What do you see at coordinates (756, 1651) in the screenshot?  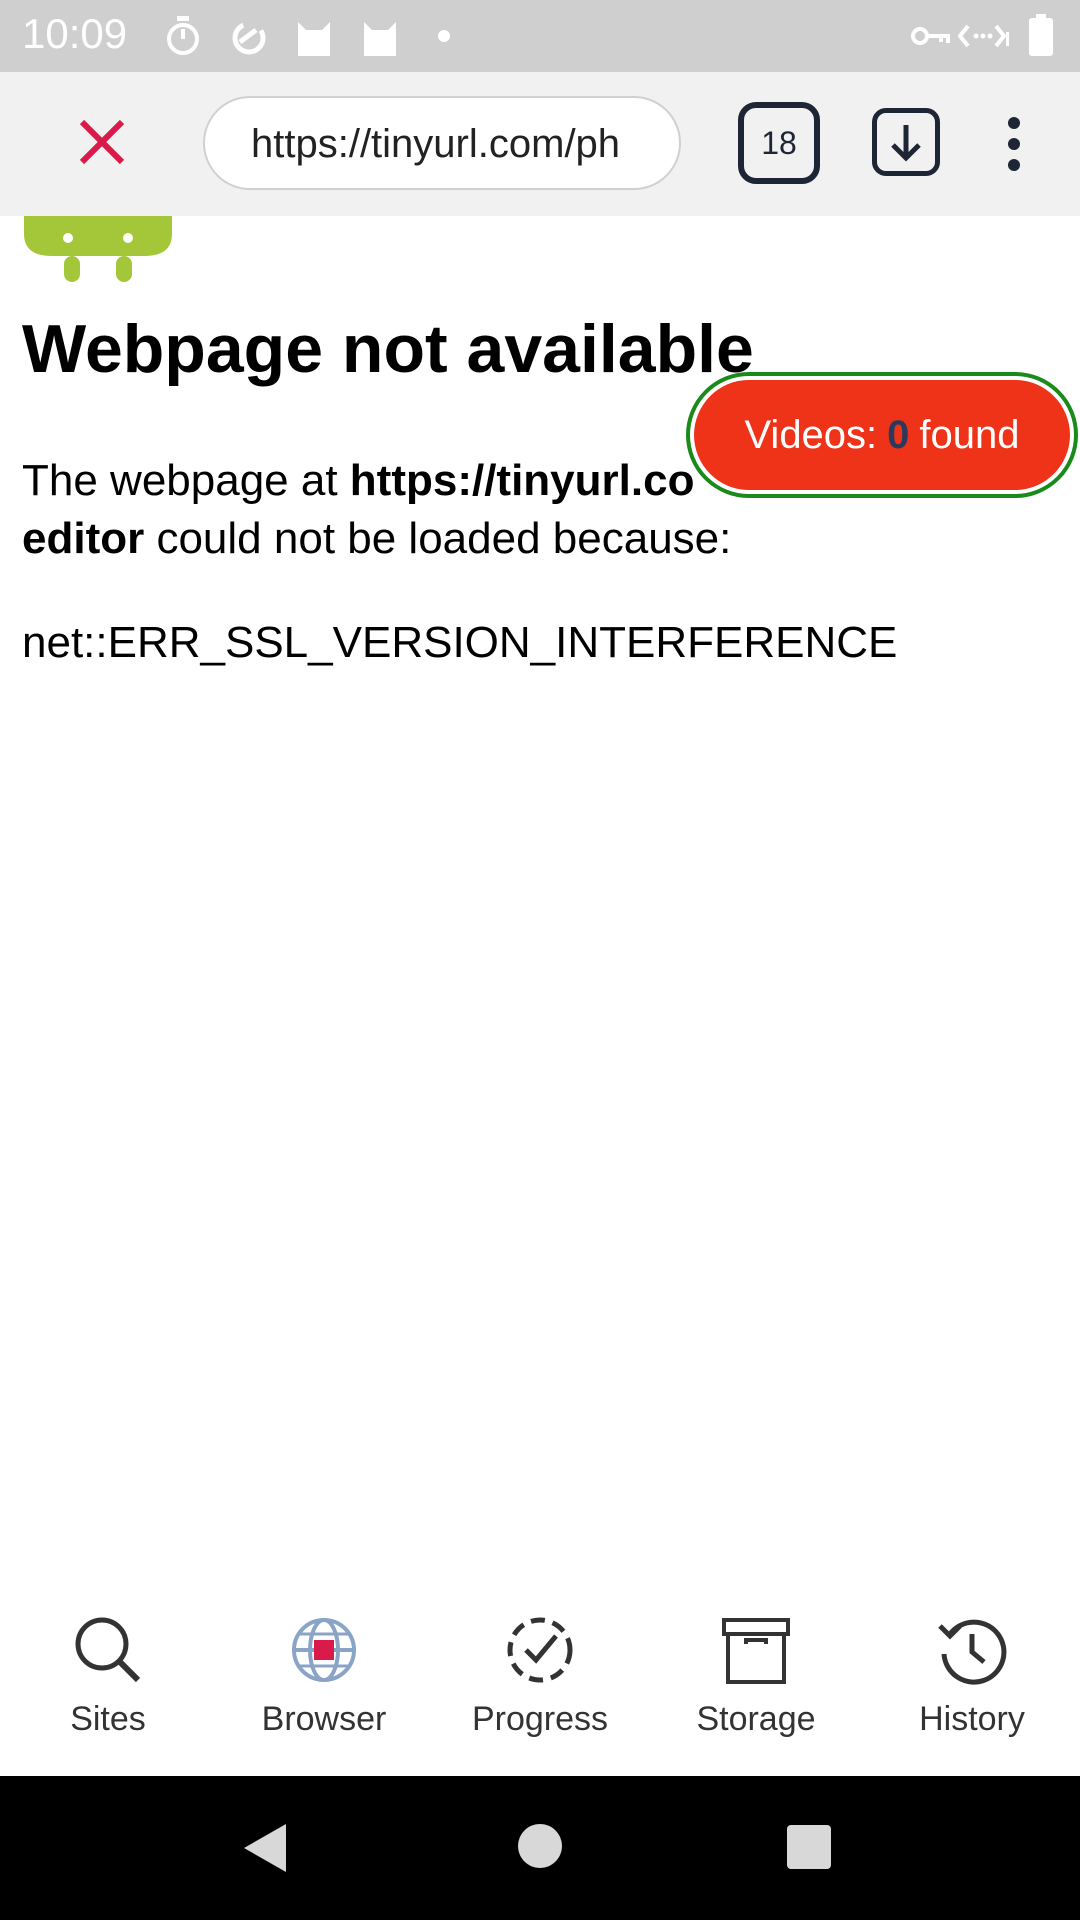 I see `archive-box-icon` at bounding box center [756, 1651].